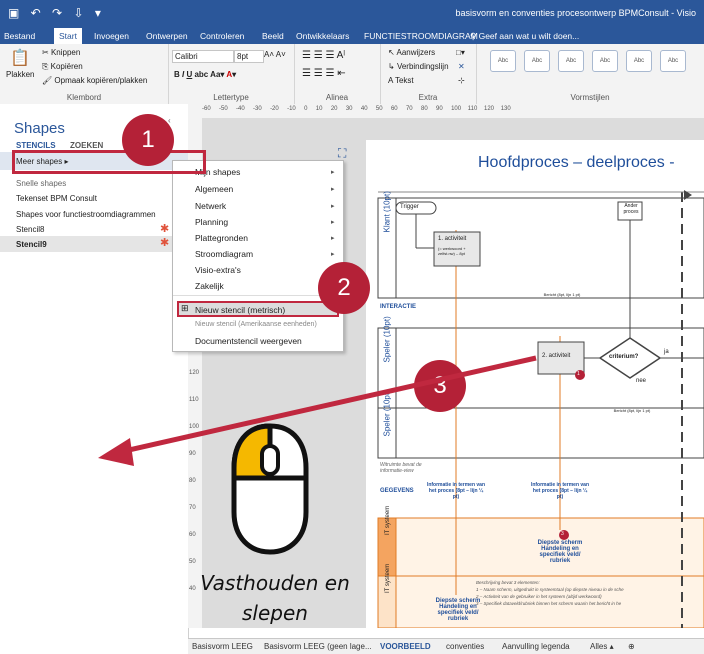  What do you see at coordinates (631, 646) in the screenshot?
I see `add-sheet-icon: ⊕` at bounding box center [631, 646].